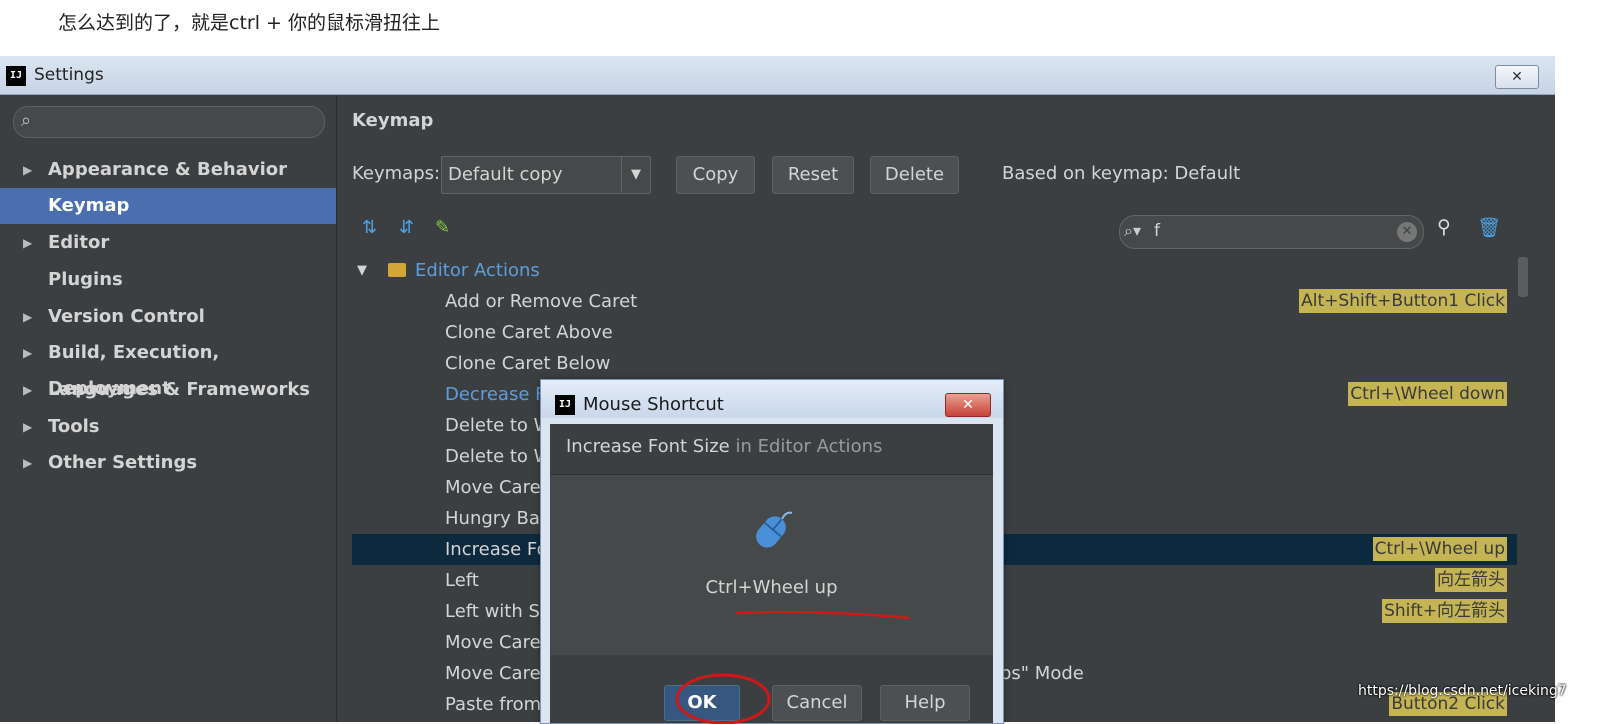  I want to click on table-row: Clone Caret Above, so click(934, 332).